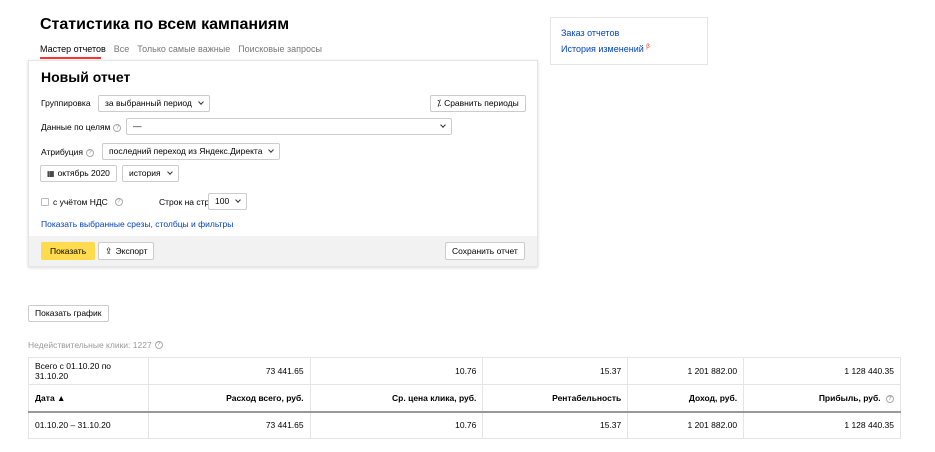  I want to click on checkbox-icon, so click(45, 202).